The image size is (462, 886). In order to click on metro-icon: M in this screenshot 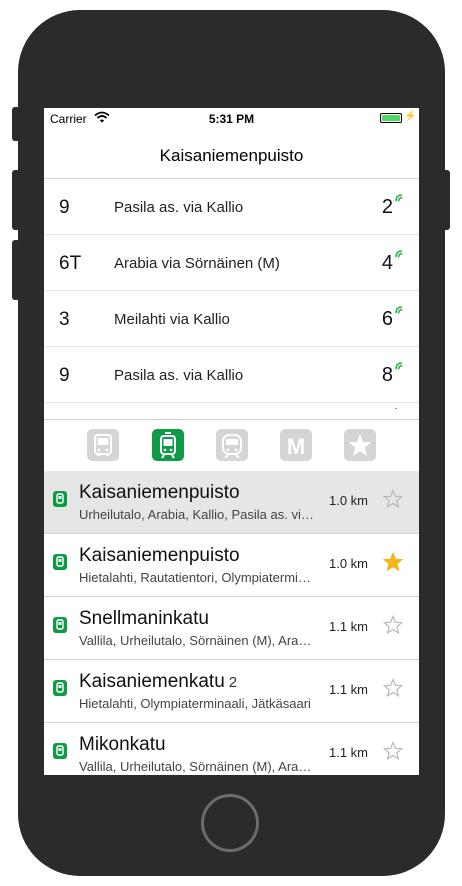, I will do `click(296, 446)`.